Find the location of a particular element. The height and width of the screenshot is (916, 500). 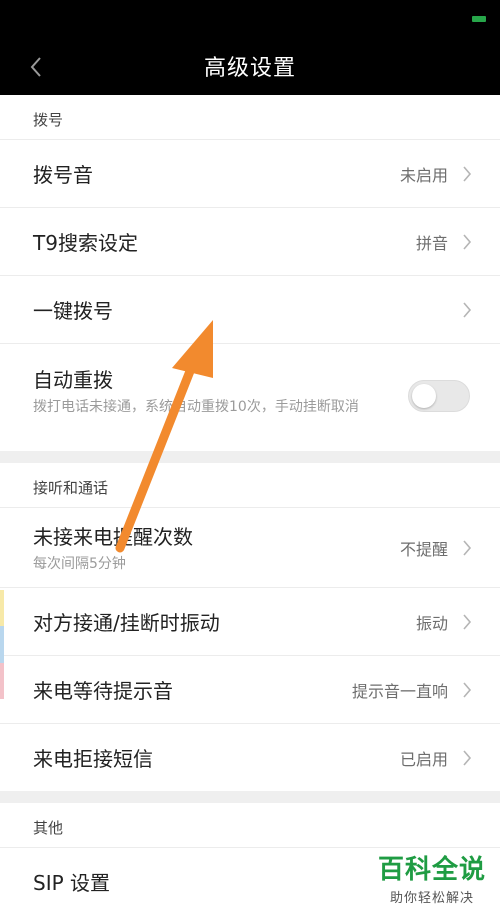

row-value: 未启用 is located at coordinates (423, 175).